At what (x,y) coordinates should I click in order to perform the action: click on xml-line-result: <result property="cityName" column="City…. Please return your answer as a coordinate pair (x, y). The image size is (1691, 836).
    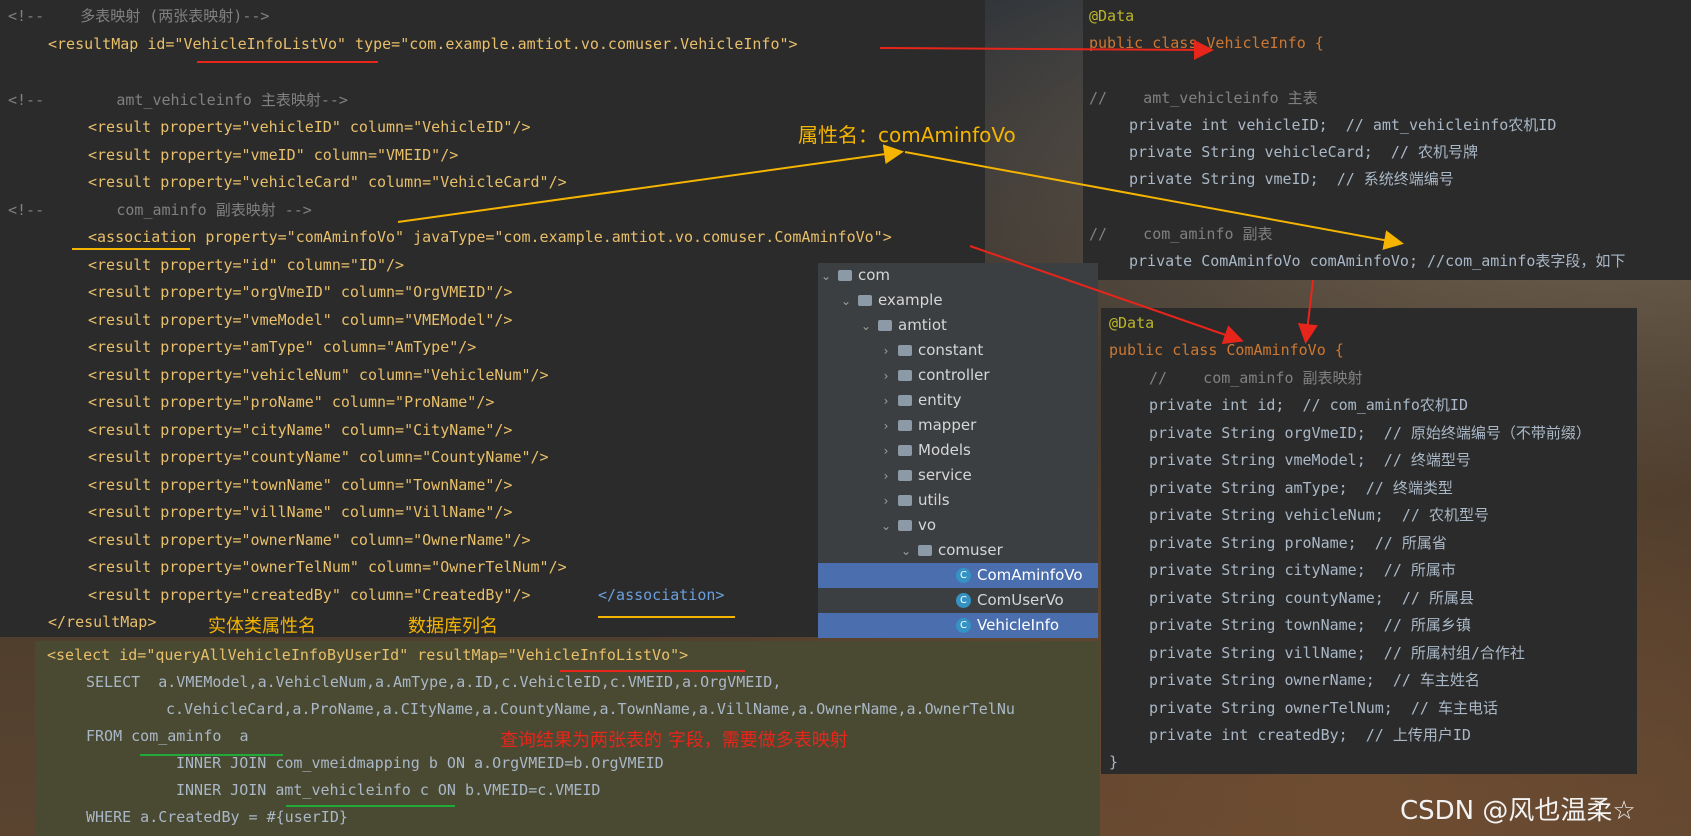
    Looking at the image, I should click on (300, 430).